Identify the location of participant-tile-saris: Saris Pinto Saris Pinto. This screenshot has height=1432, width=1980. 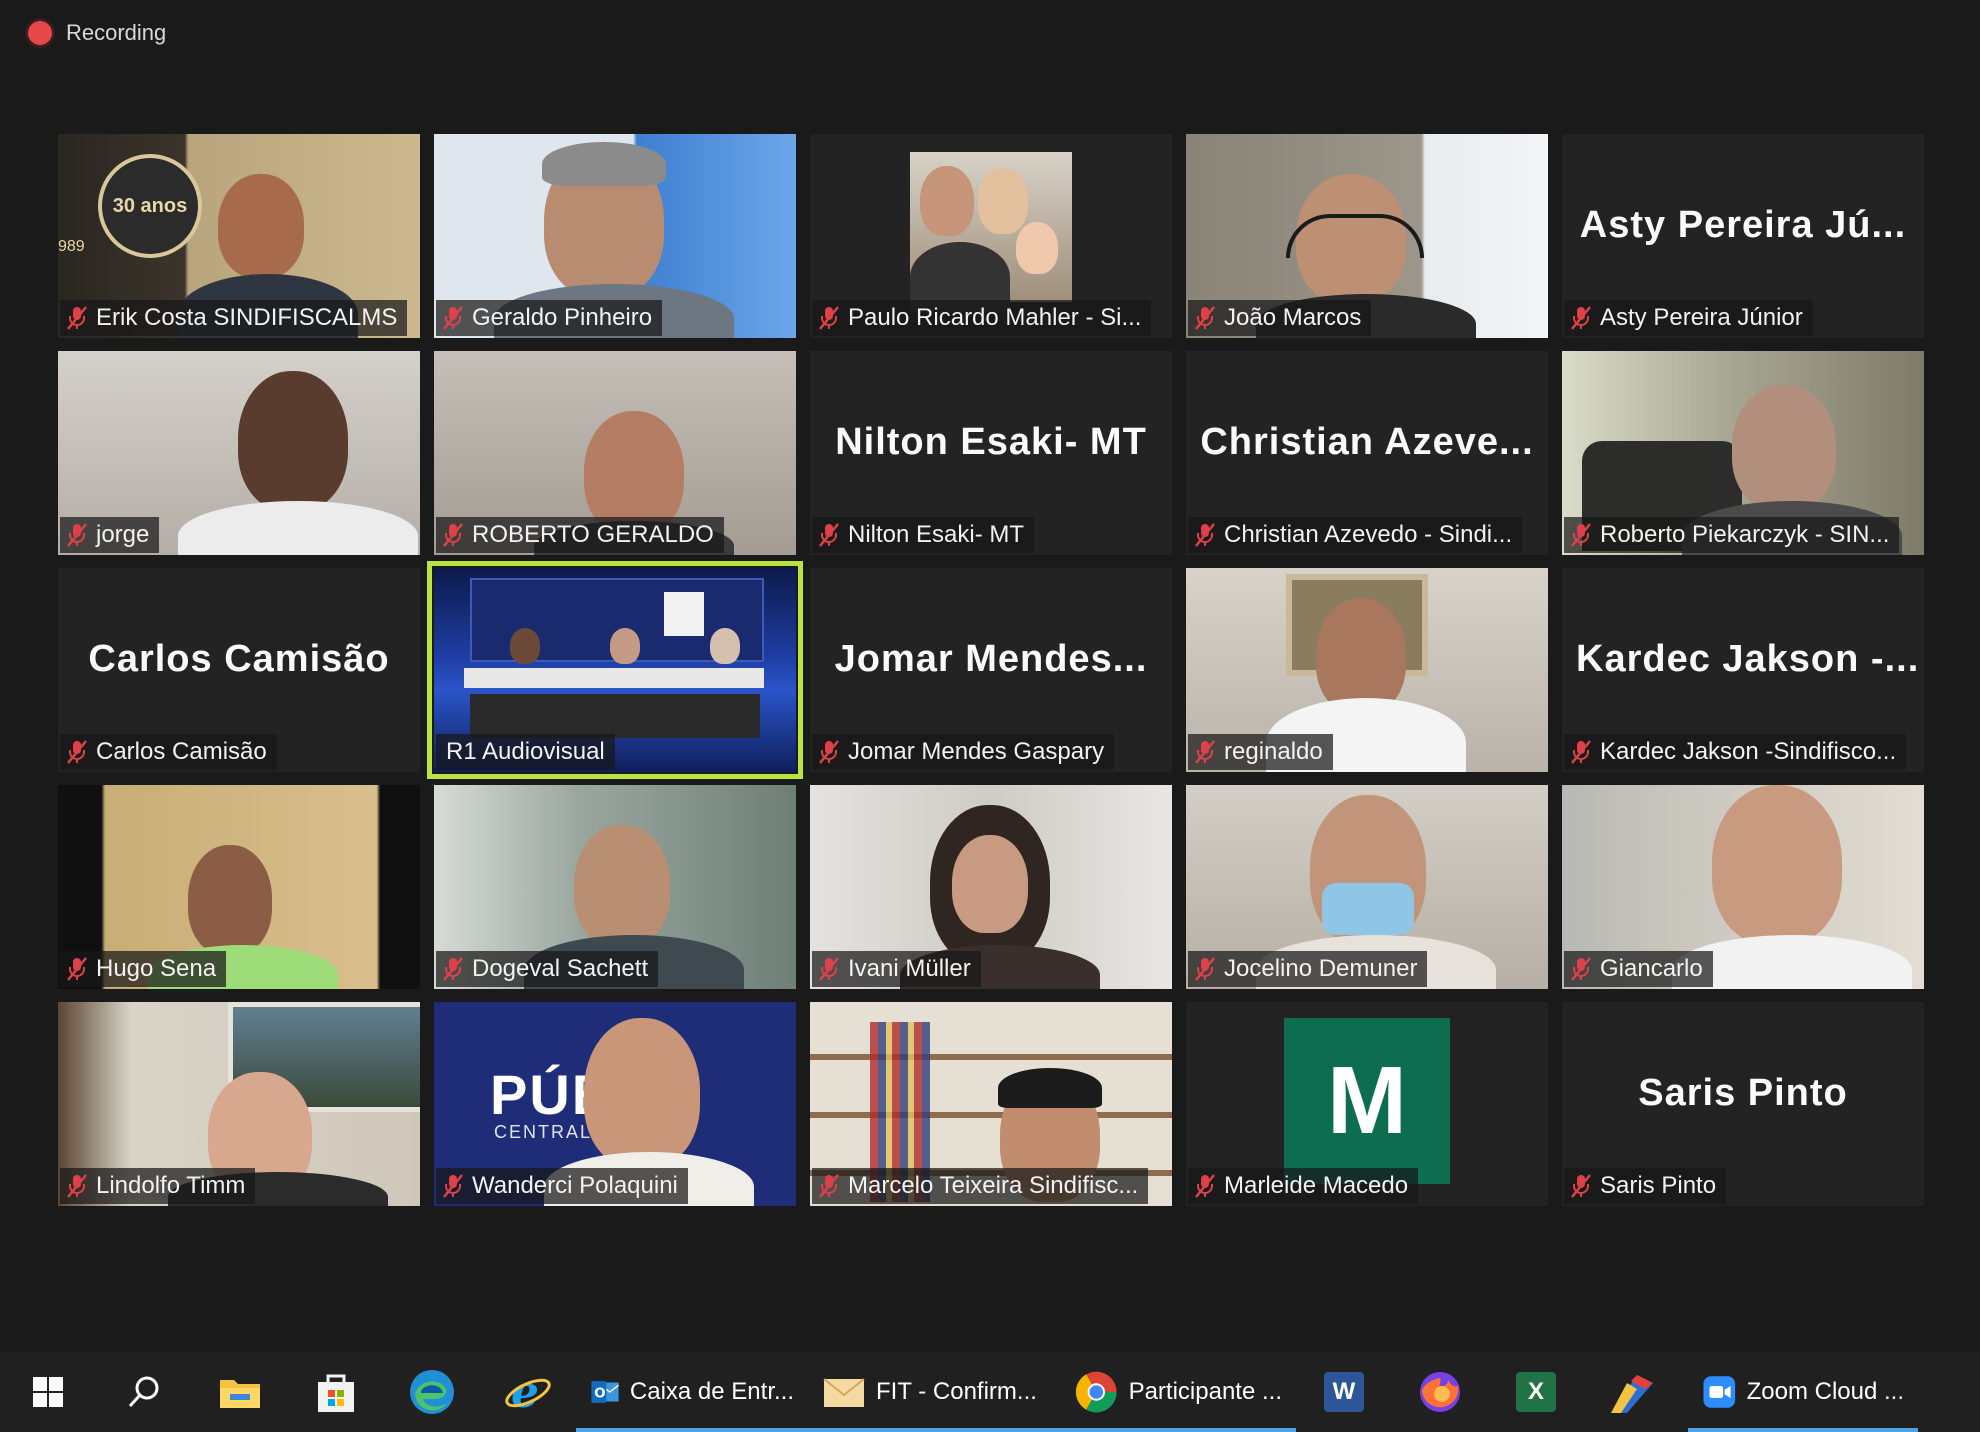
(1743, 1104).